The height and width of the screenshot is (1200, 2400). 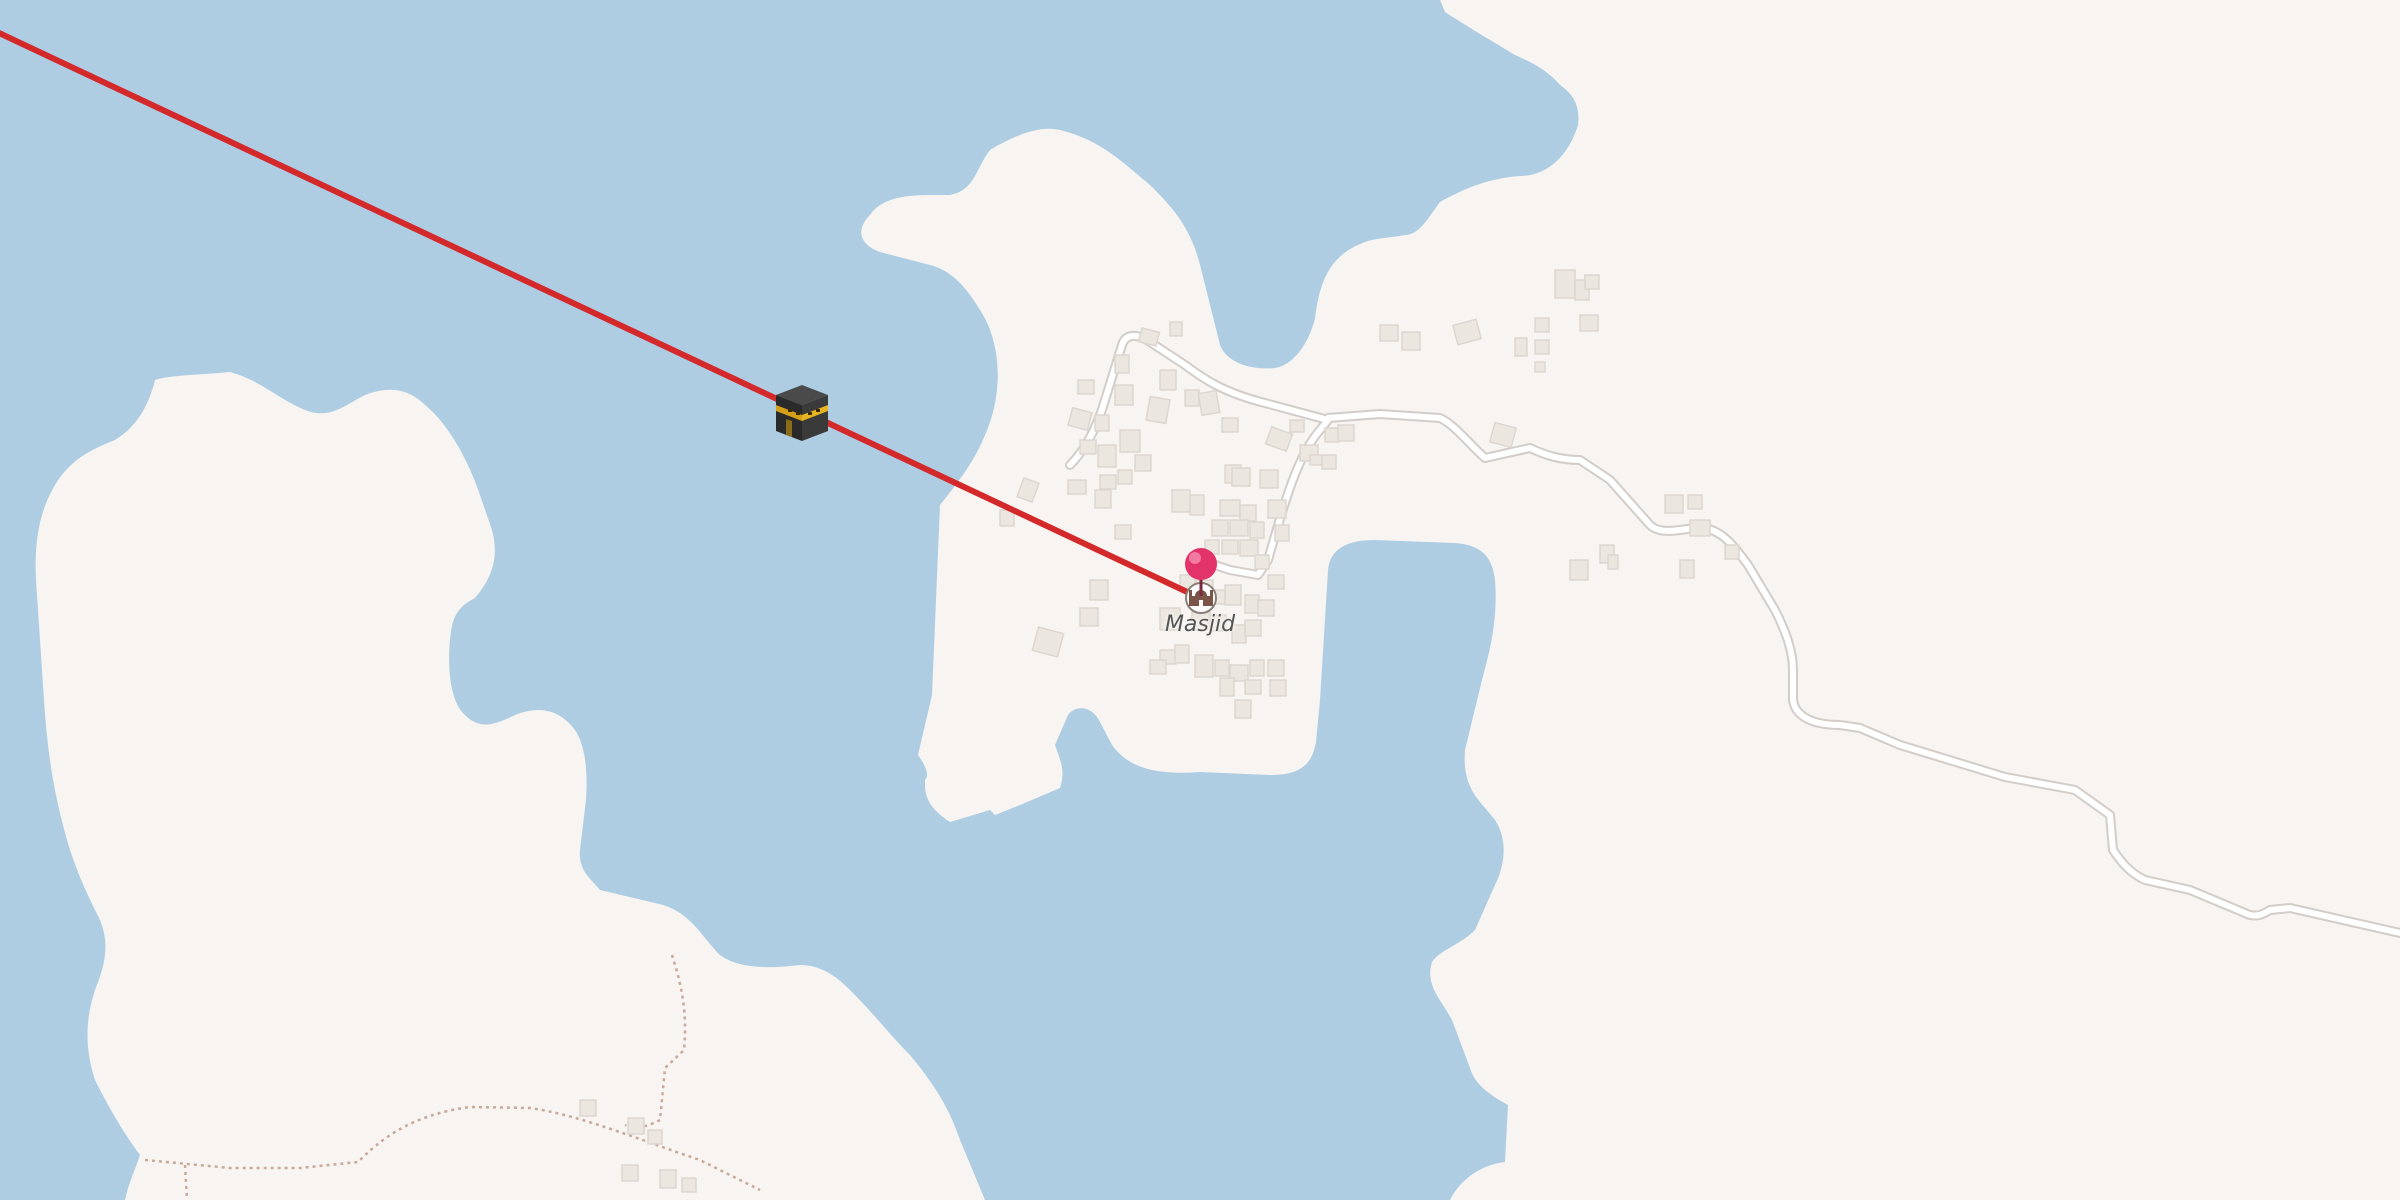 What do you see at coordinates (802, 413) in the screenshot?
I see `kaaba-icon` at bounding box center [802, 413].